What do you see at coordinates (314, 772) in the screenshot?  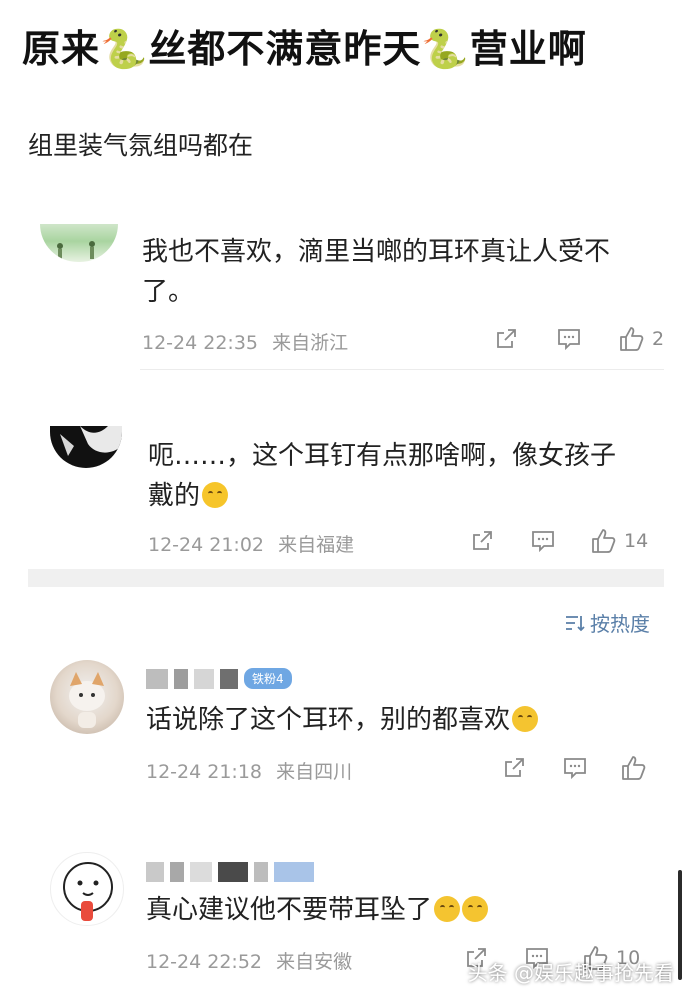 I see `comment-location: 来自四川` at bounding box center [314, 772].